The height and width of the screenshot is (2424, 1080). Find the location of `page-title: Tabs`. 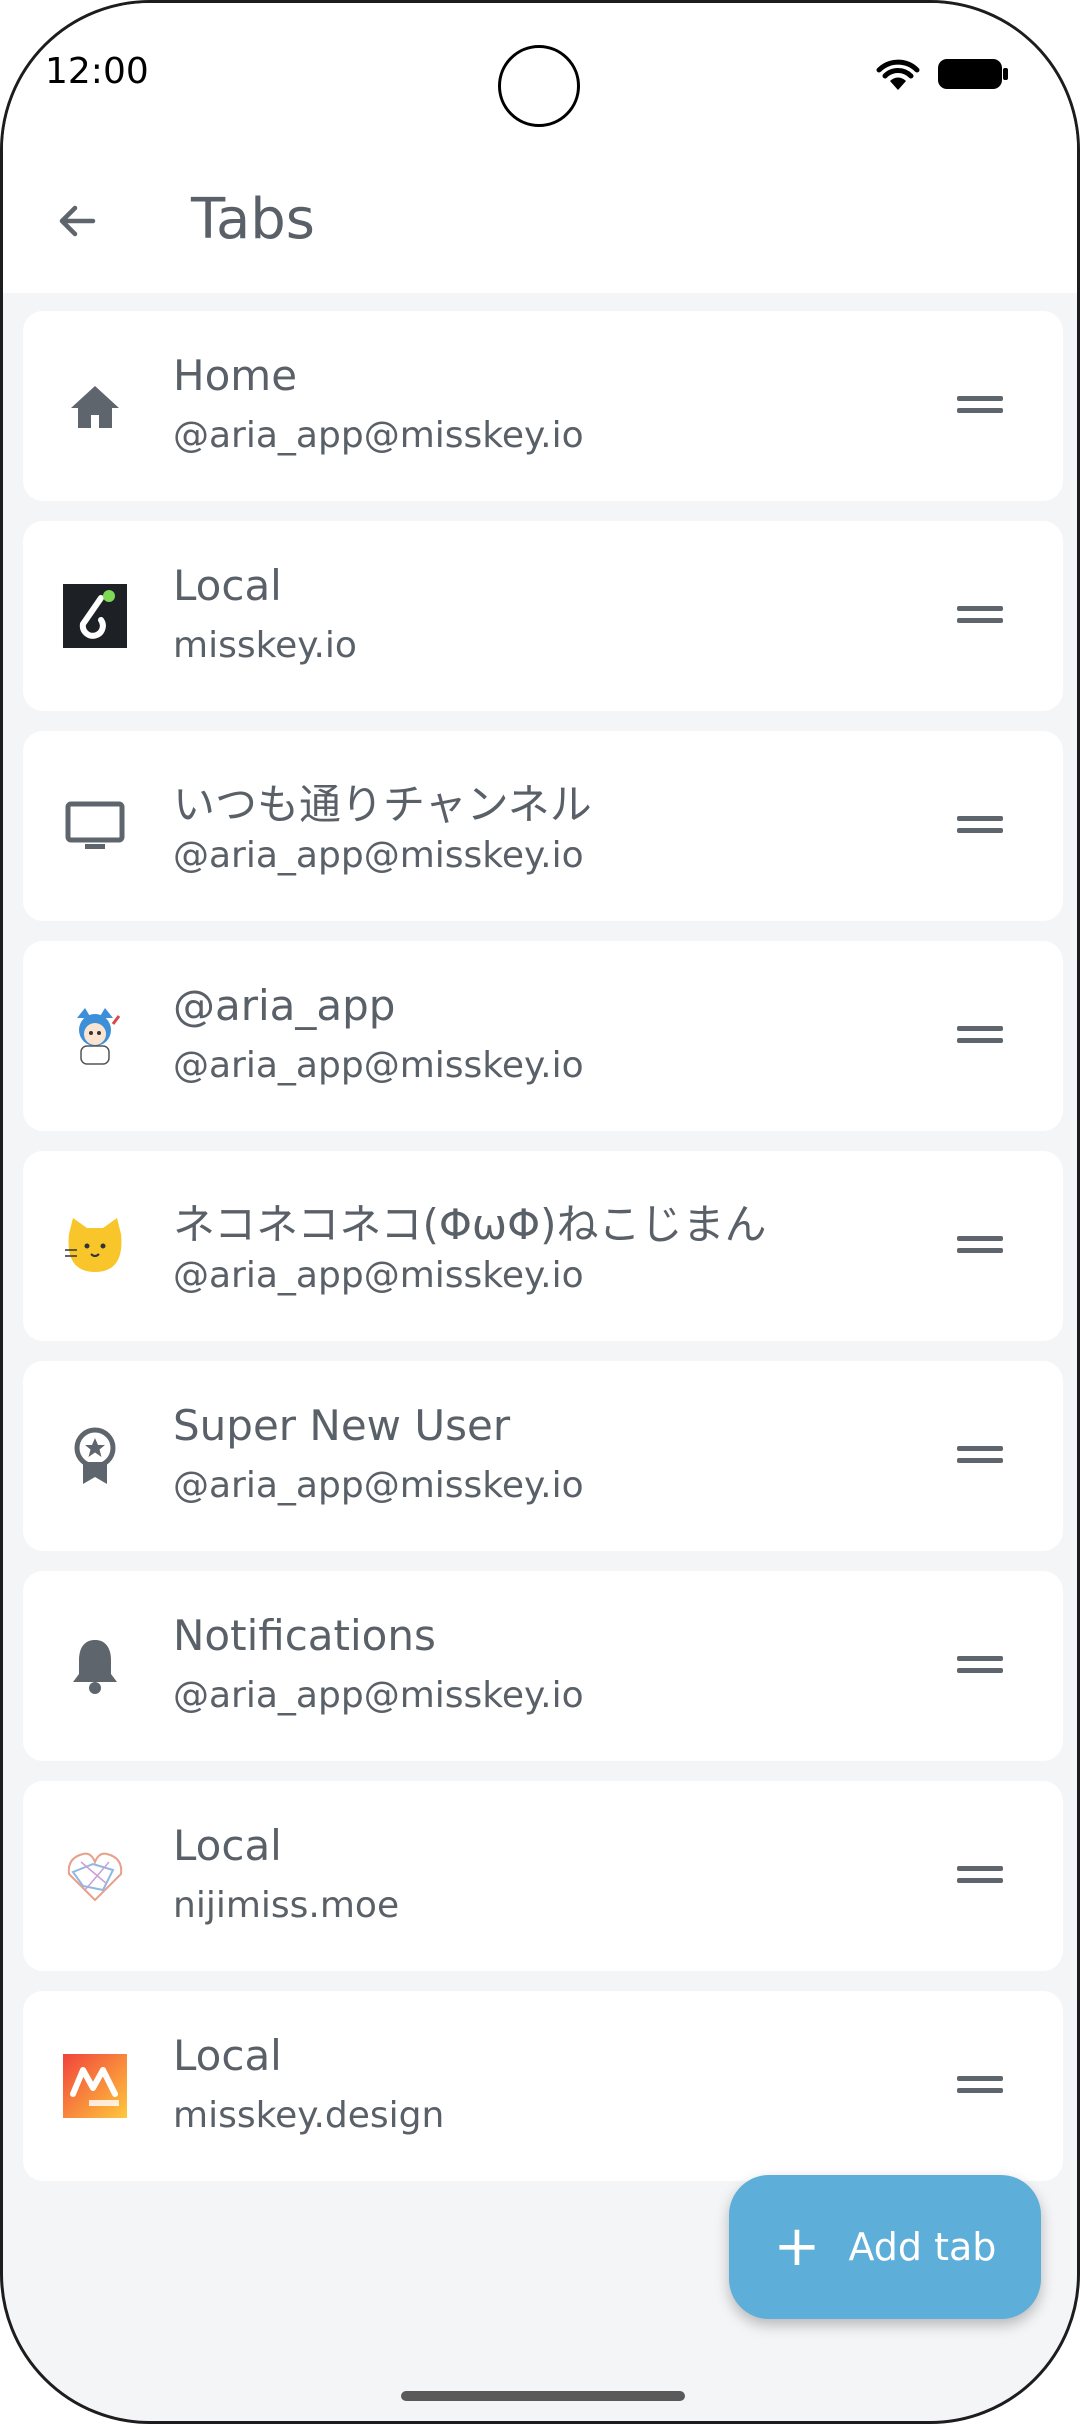

page-title: Tabs is located at coordinates (253, 219).